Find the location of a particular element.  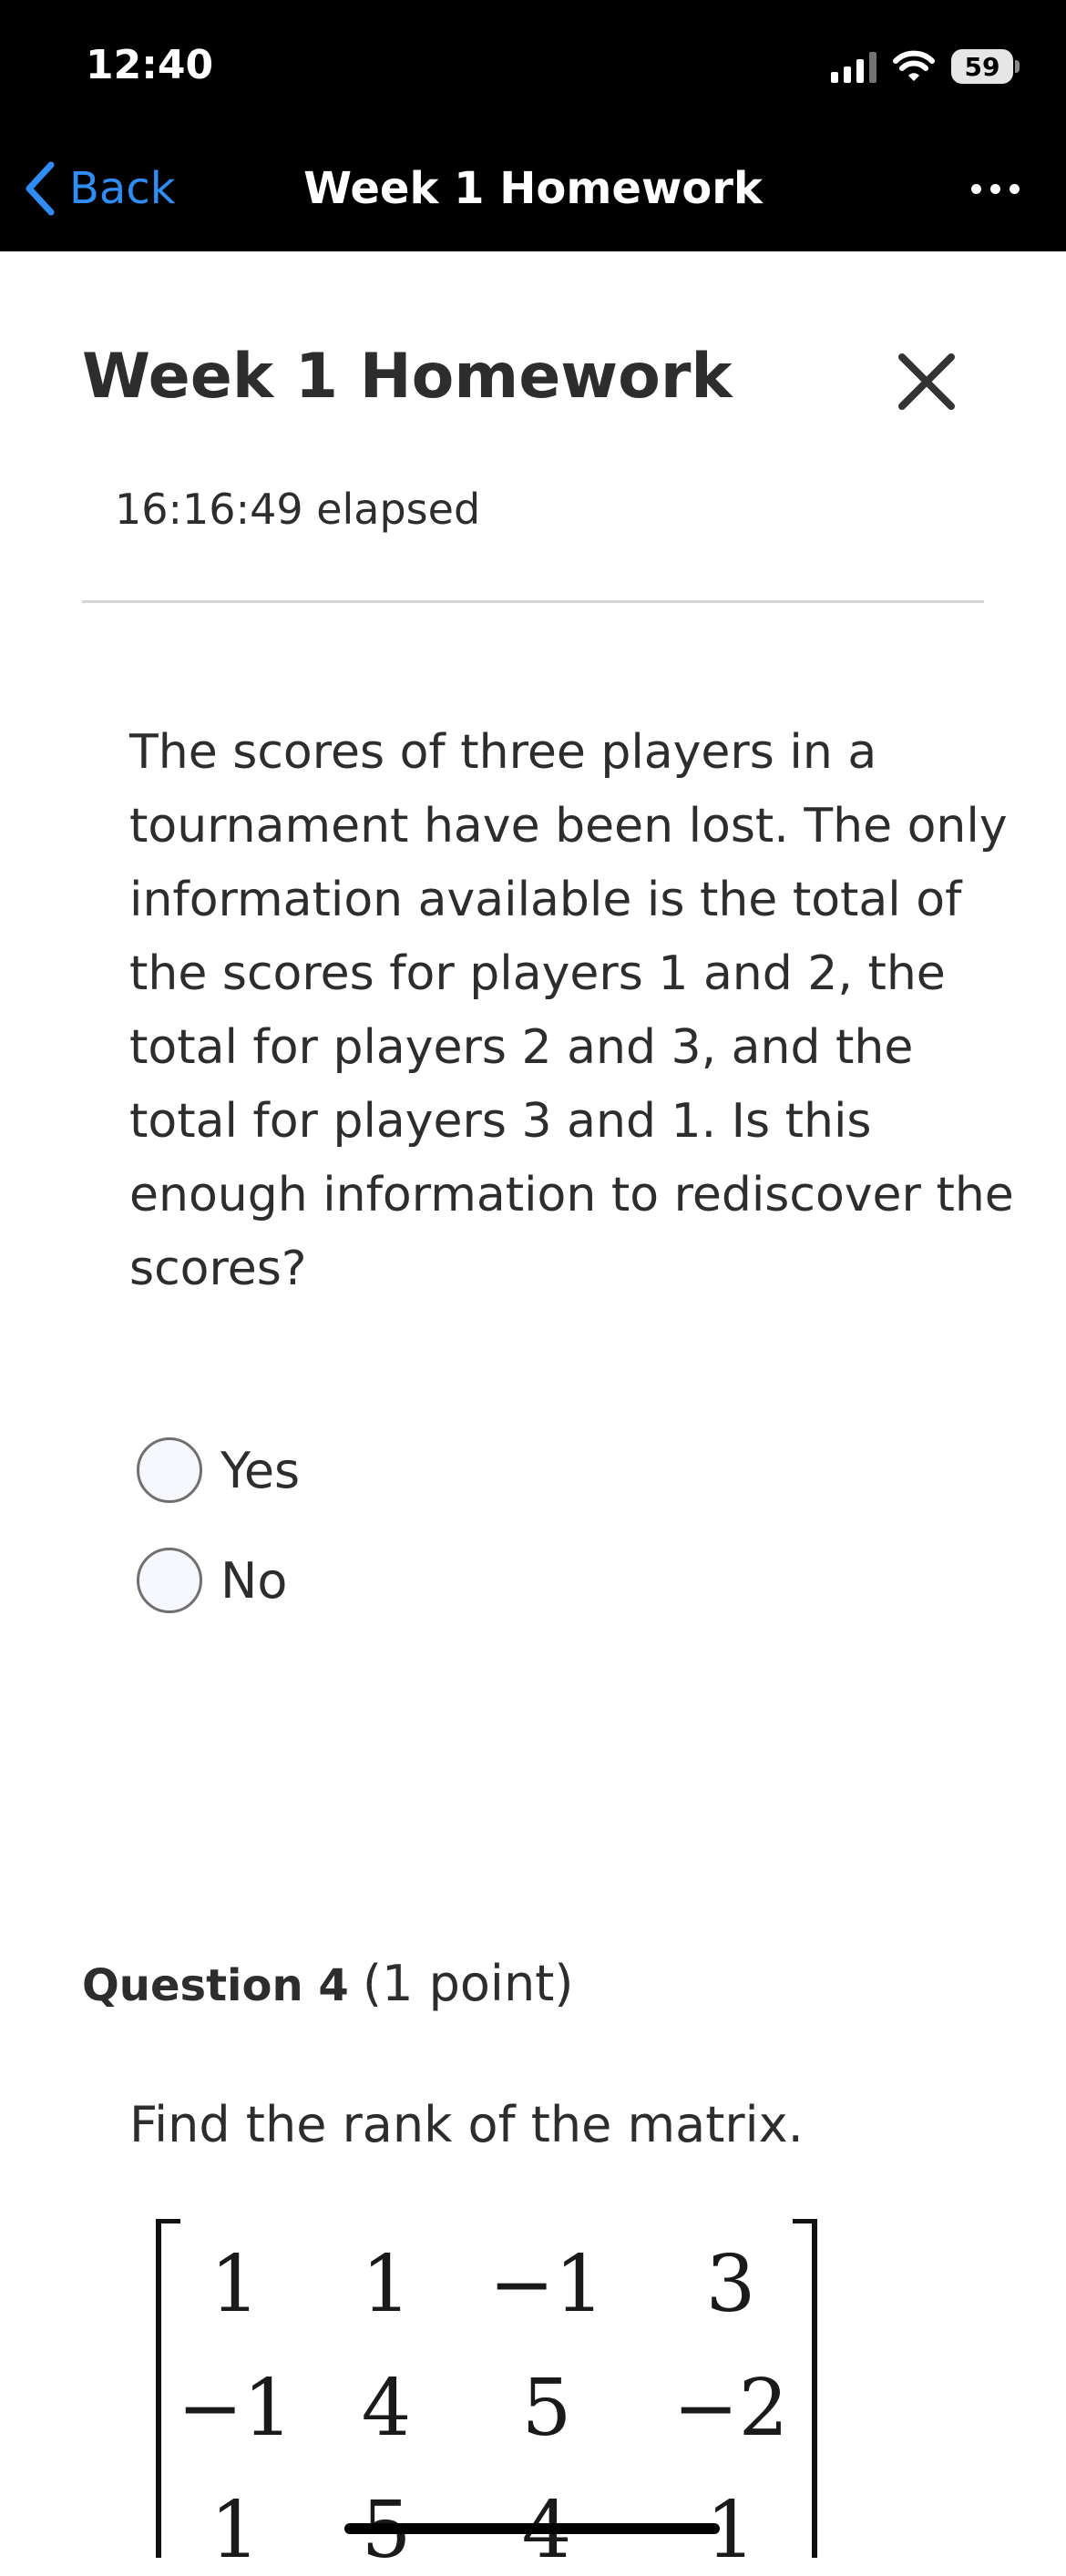

status-icons: 59 is located at coordinates (925, 66).